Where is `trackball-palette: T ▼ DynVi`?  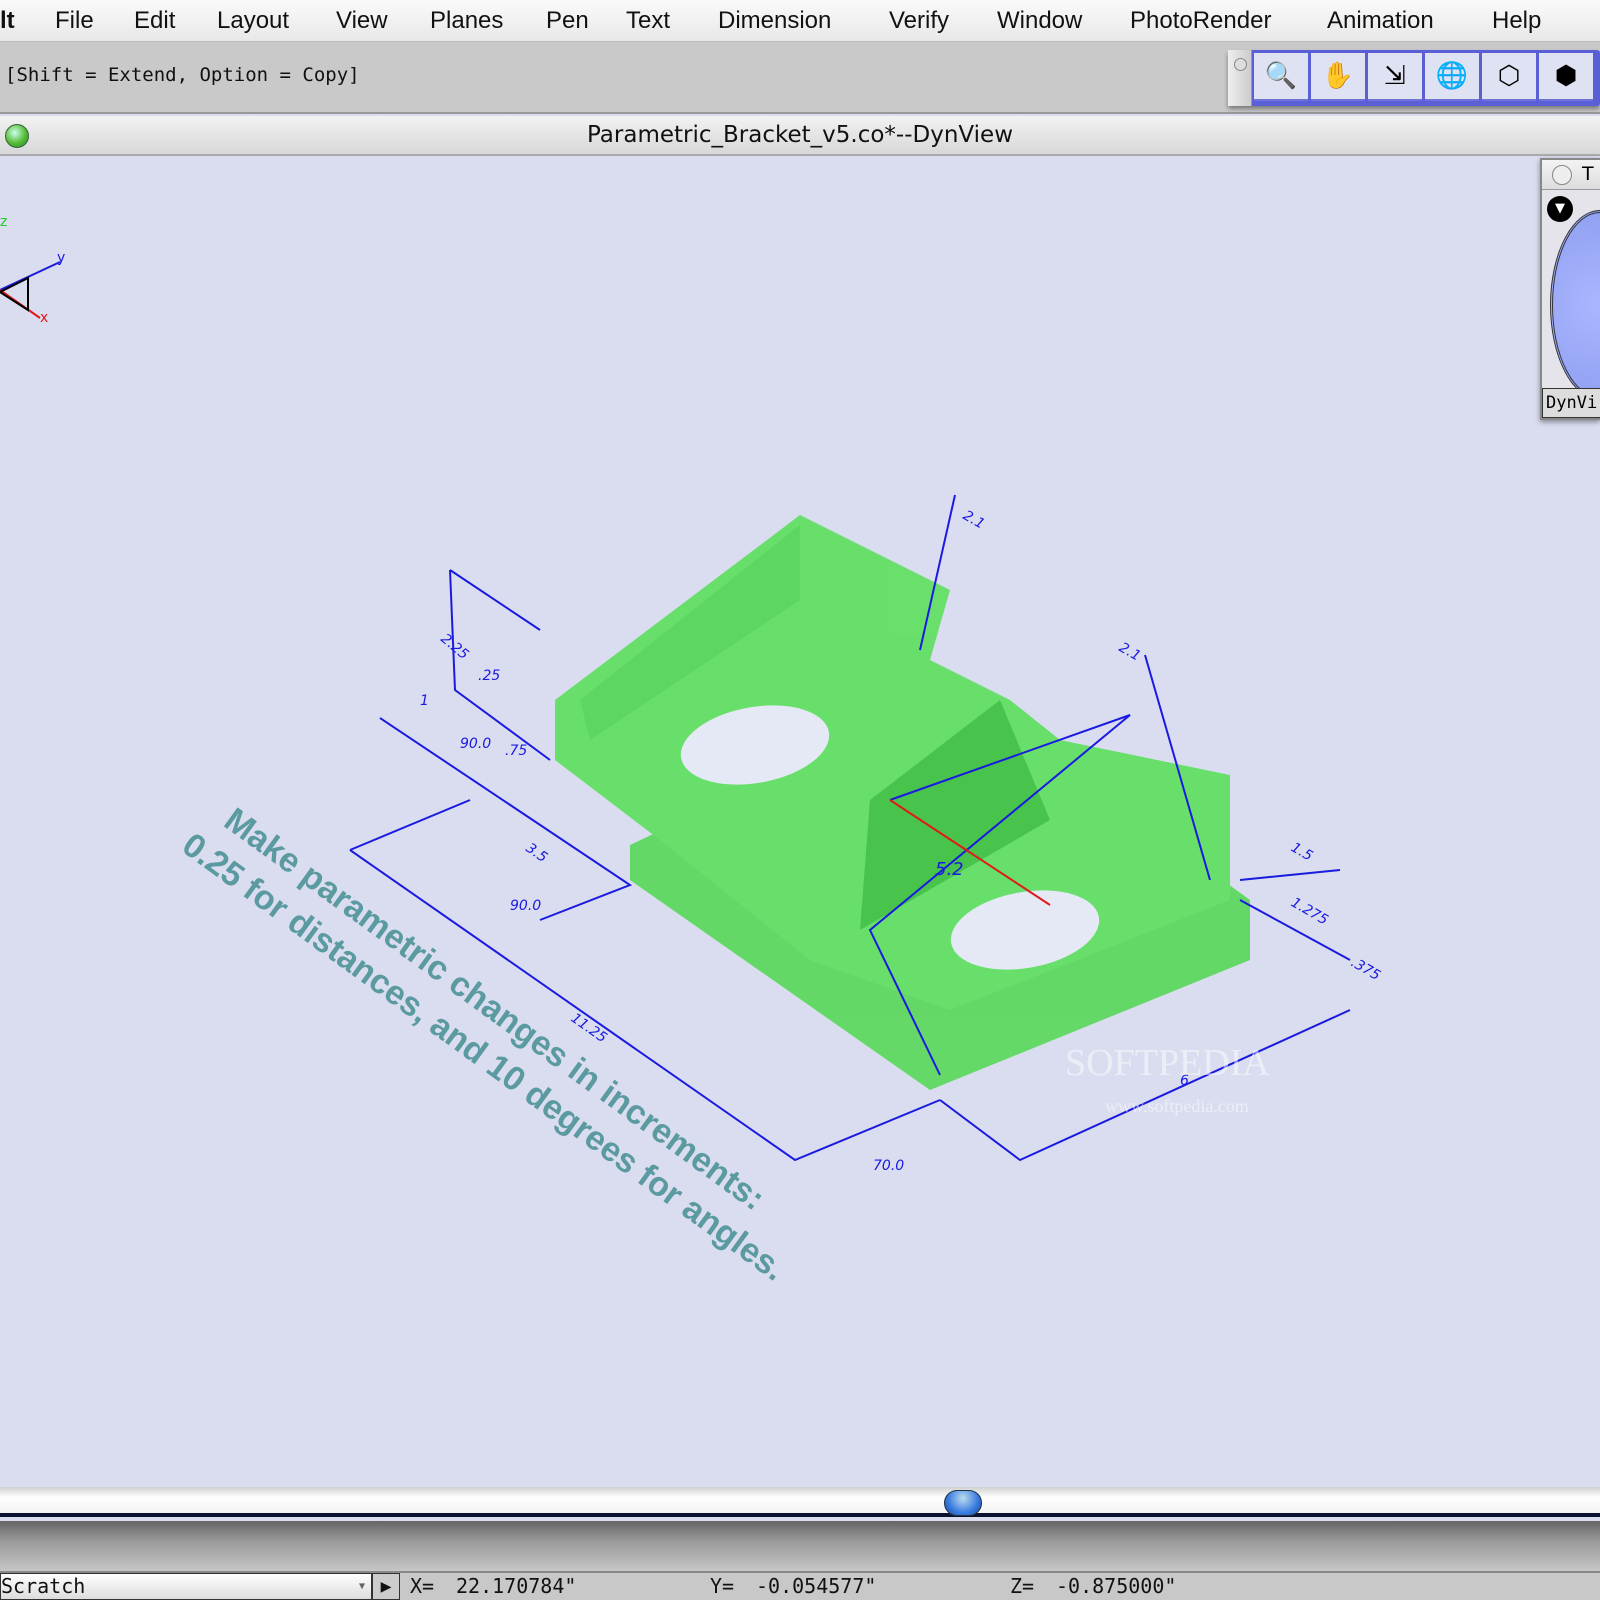
trackball-palette: T ▼ DynVi is located at coordinates (1570, 289).